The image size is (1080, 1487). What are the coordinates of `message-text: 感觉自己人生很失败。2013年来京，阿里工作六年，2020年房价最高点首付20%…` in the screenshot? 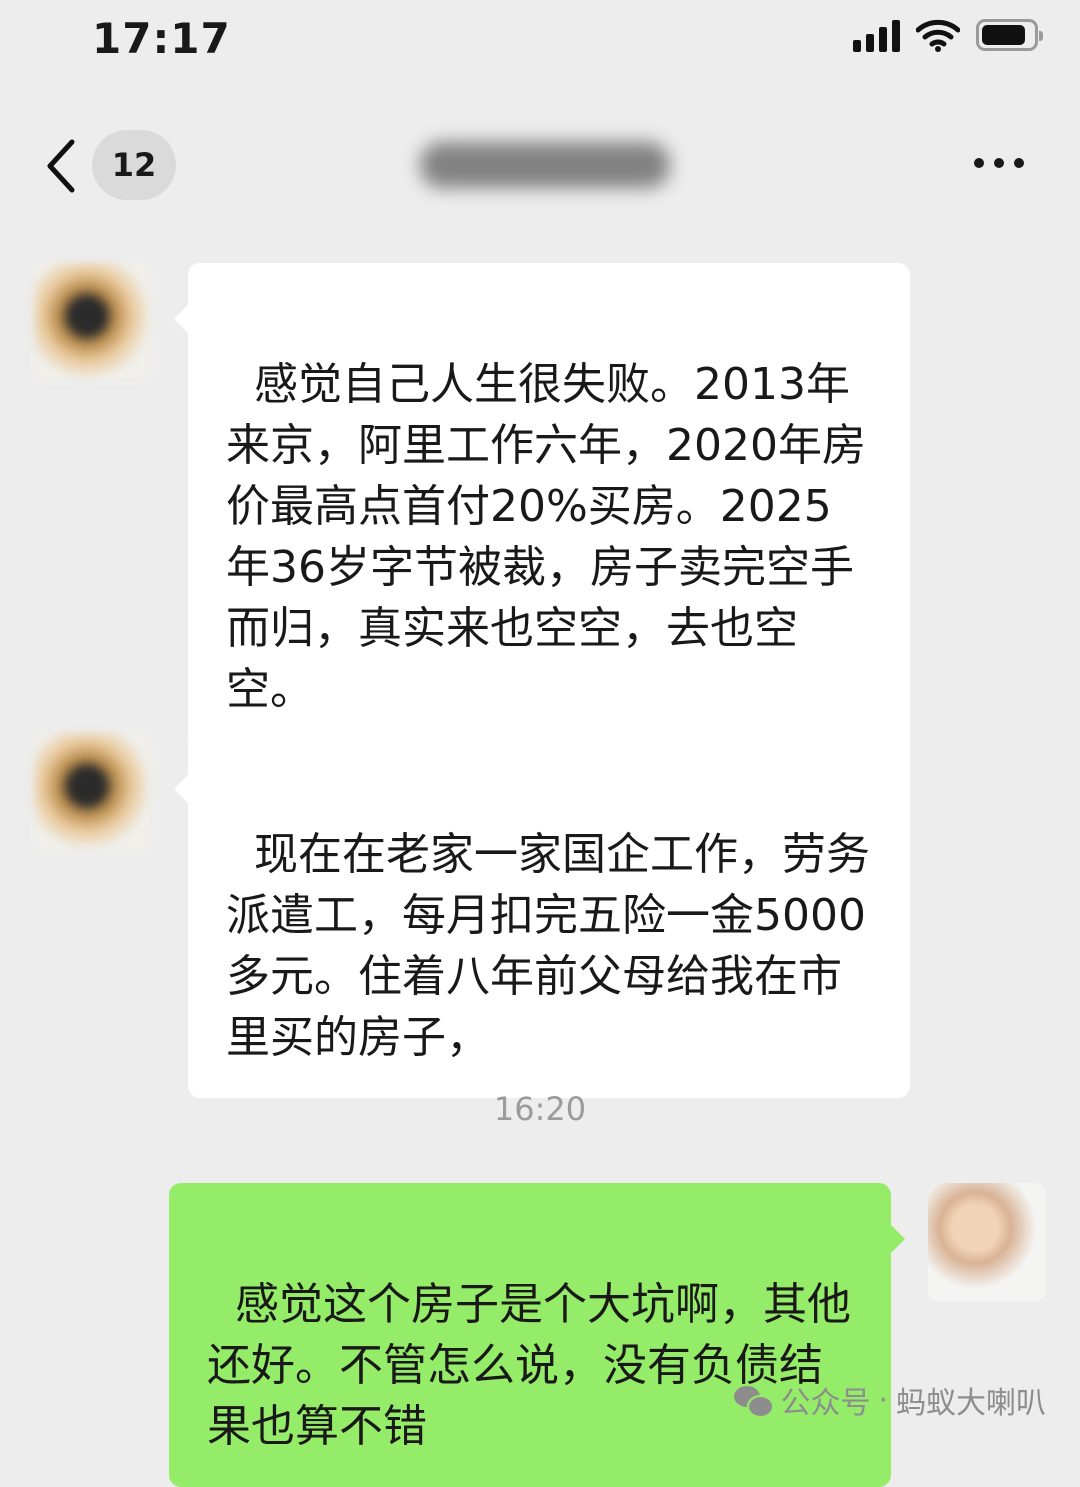 It's located at (546, 537).